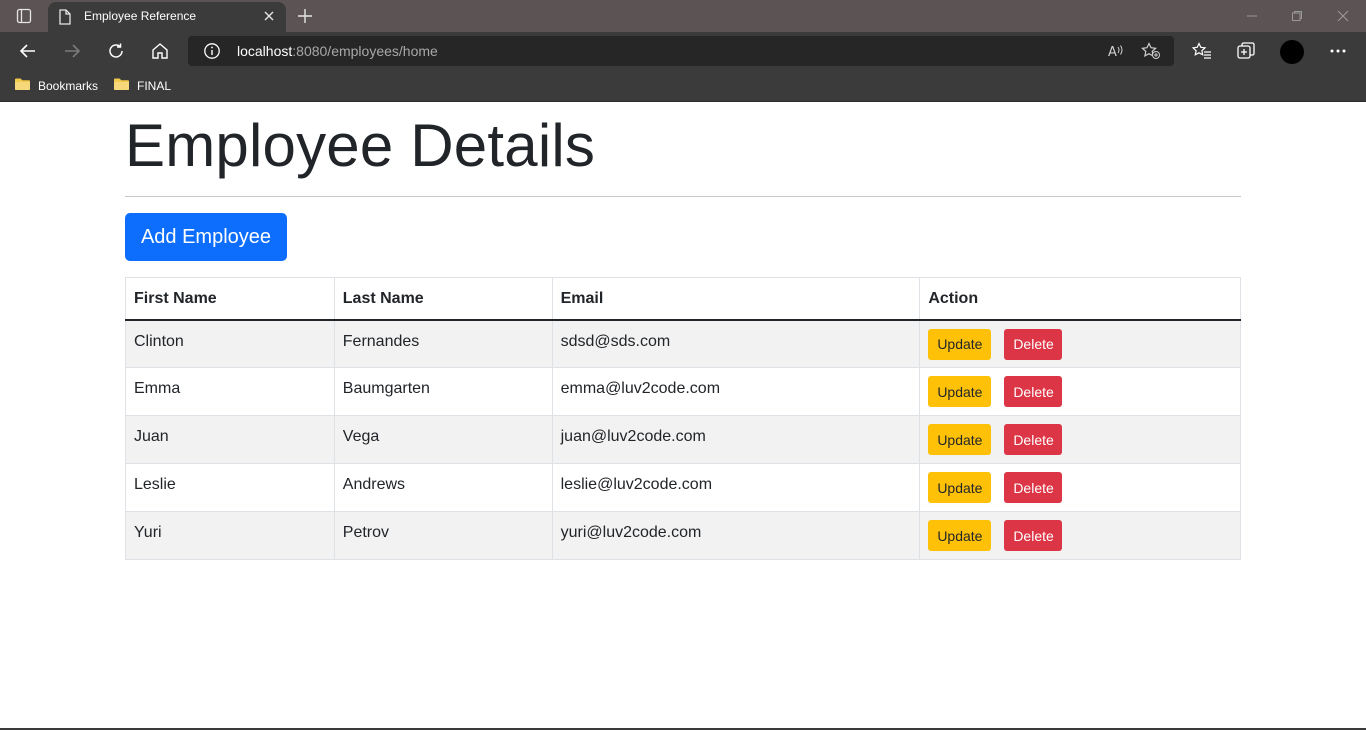 This screenshot has width=1366, height=730. I want to click on tab-actions-icon, so click(24, 16).